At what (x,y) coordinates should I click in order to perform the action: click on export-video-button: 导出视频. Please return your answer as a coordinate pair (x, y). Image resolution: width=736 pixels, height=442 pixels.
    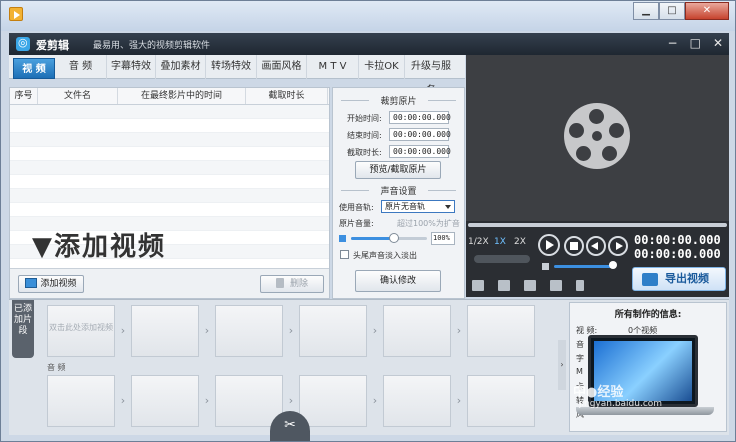
    Looking at the image, I should click on (679, 279).